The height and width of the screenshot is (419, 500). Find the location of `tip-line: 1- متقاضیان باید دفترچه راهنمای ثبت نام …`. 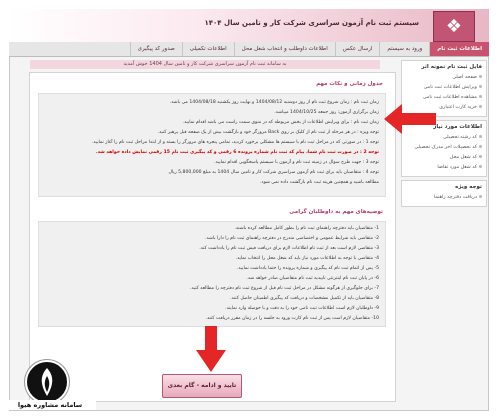

tip-line: 1- متقاضیان باید دفترچه راهنمای ثبت نام … is located at coordinates (306, 228).